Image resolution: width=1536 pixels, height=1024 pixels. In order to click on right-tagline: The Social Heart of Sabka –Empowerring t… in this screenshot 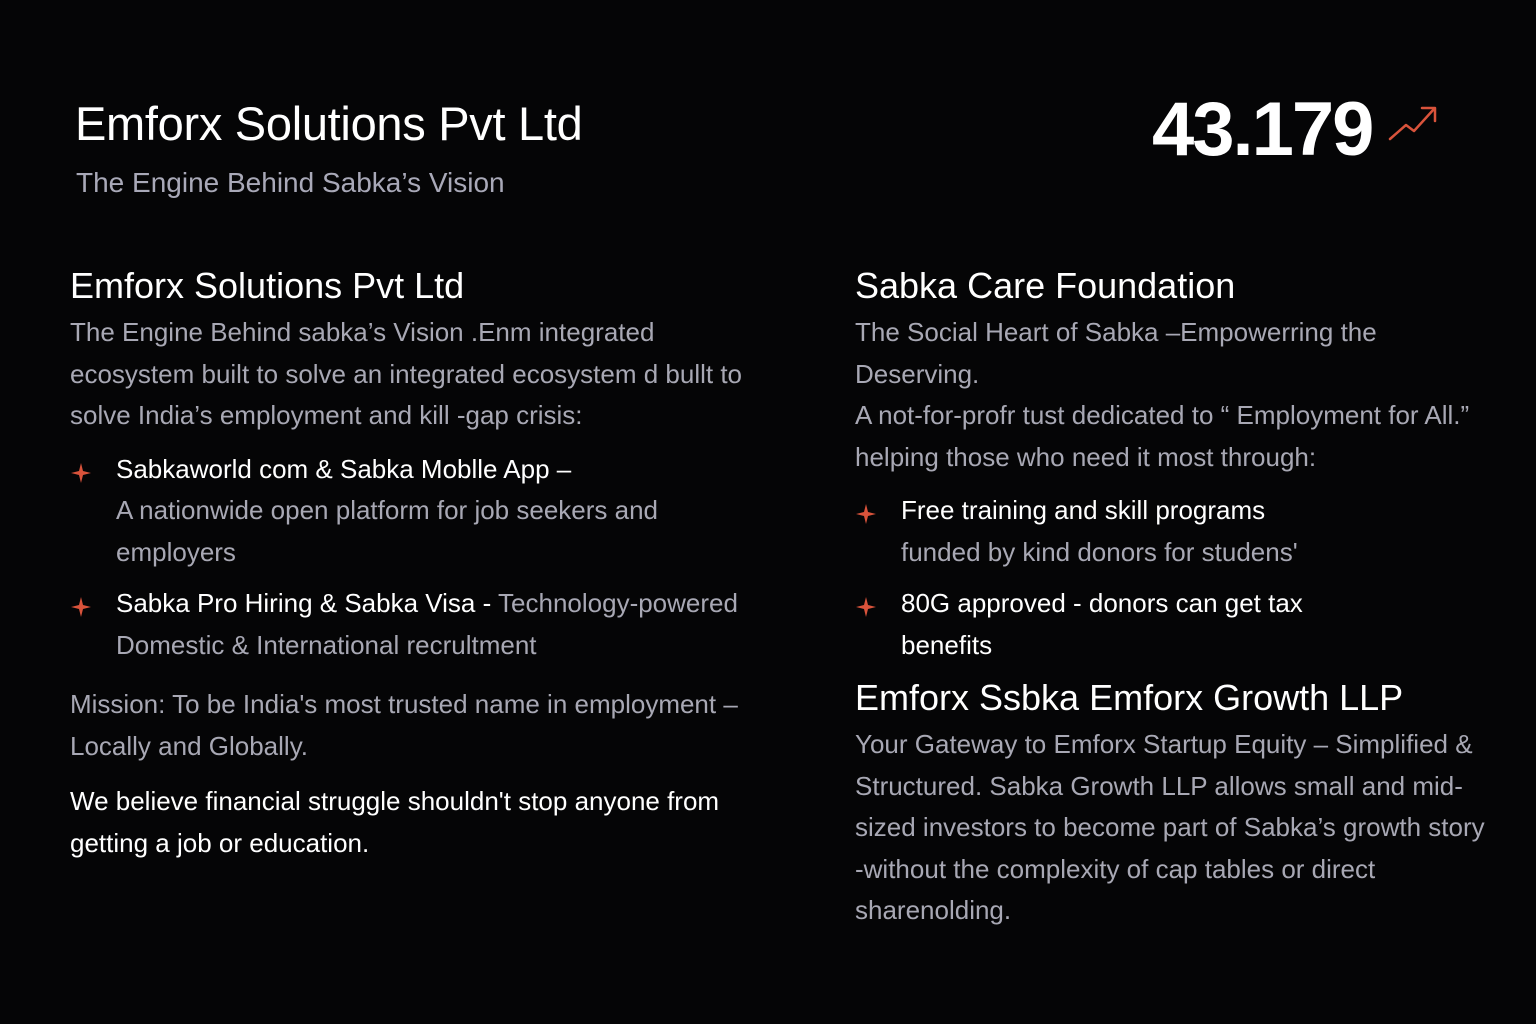, I will do `click(1116, 353)`.